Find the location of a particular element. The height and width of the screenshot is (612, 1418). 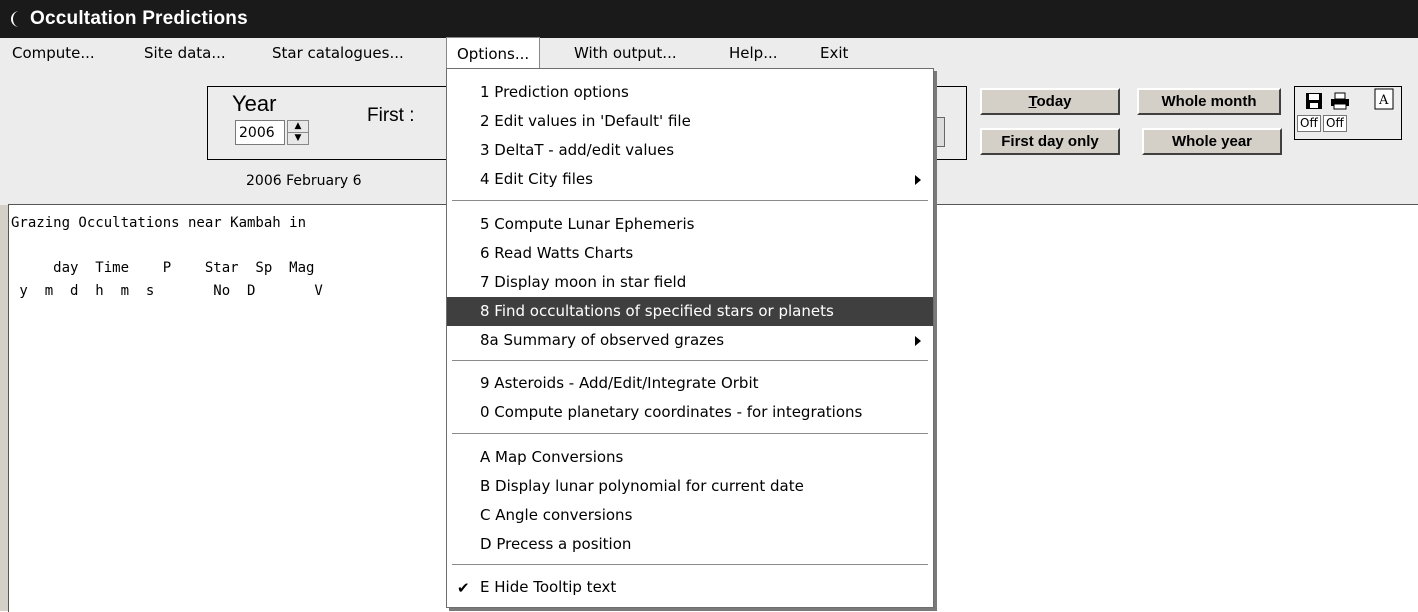

menu-item-deltat: 3 DeltaT - add/edit values is located at coordinates (690, 150).